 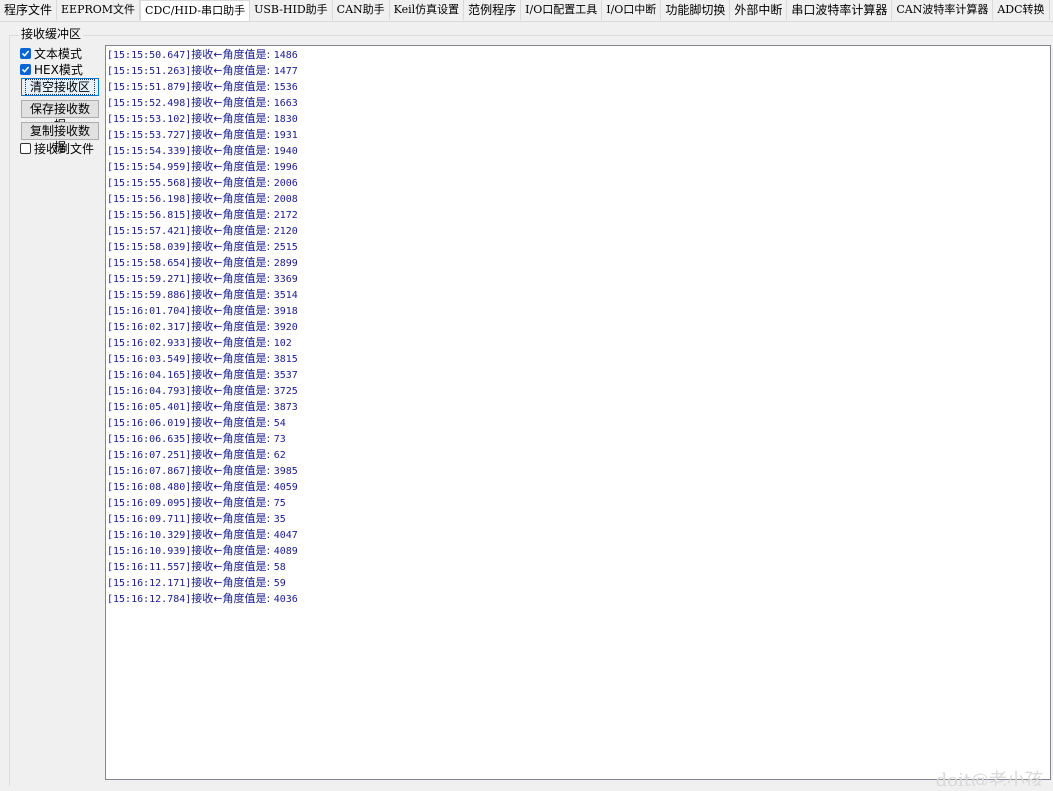 I want to click on log-value: 58, so click(x=279, y=567).